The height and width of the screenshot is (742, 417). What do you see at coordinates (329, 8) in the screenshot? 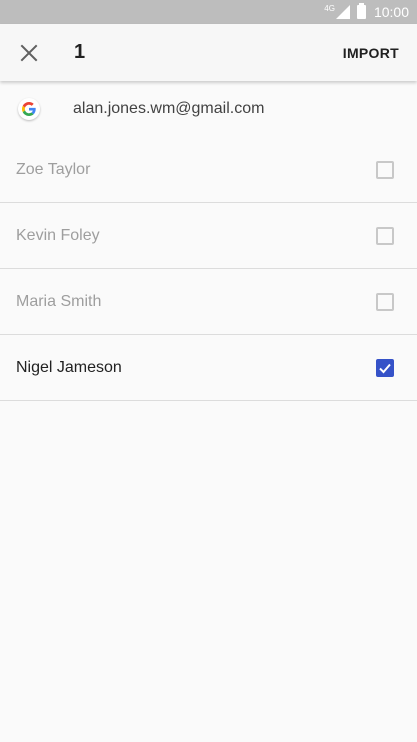
I see `network-type: 4G` at bounding box center [329, 8].